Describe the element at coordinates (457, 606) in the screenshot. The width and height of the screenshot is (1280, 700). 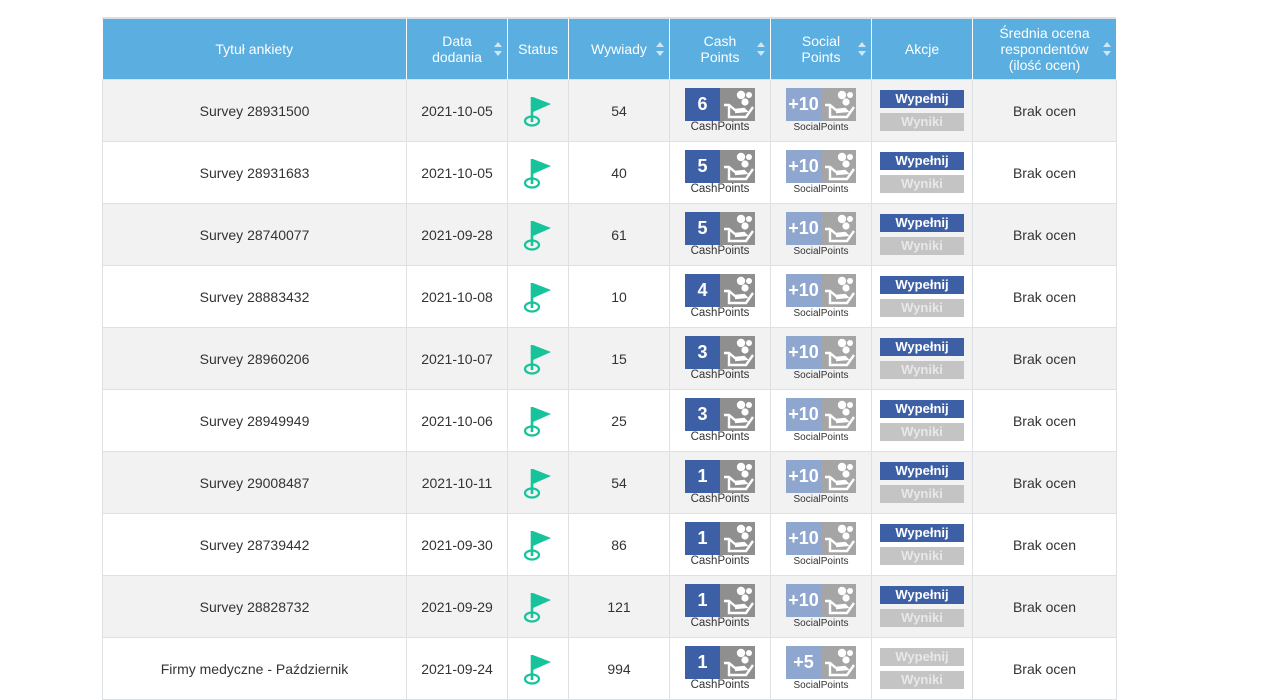
I see `date-added: 2021-09-29` at that location.